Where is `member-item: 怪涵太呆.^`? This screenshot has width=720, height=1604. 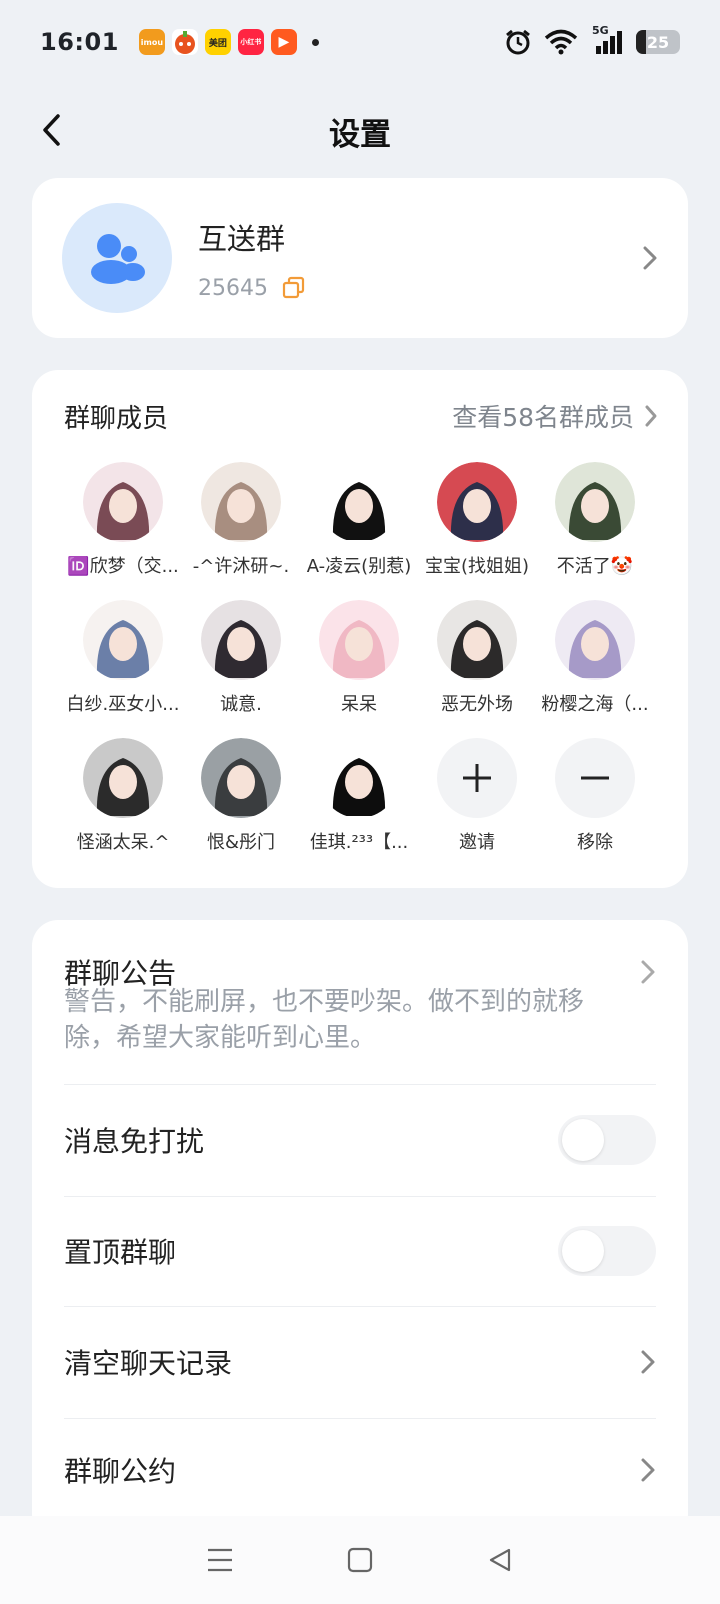
member-item: 怪涵太呆.^ is located at coordinates (123, 796).